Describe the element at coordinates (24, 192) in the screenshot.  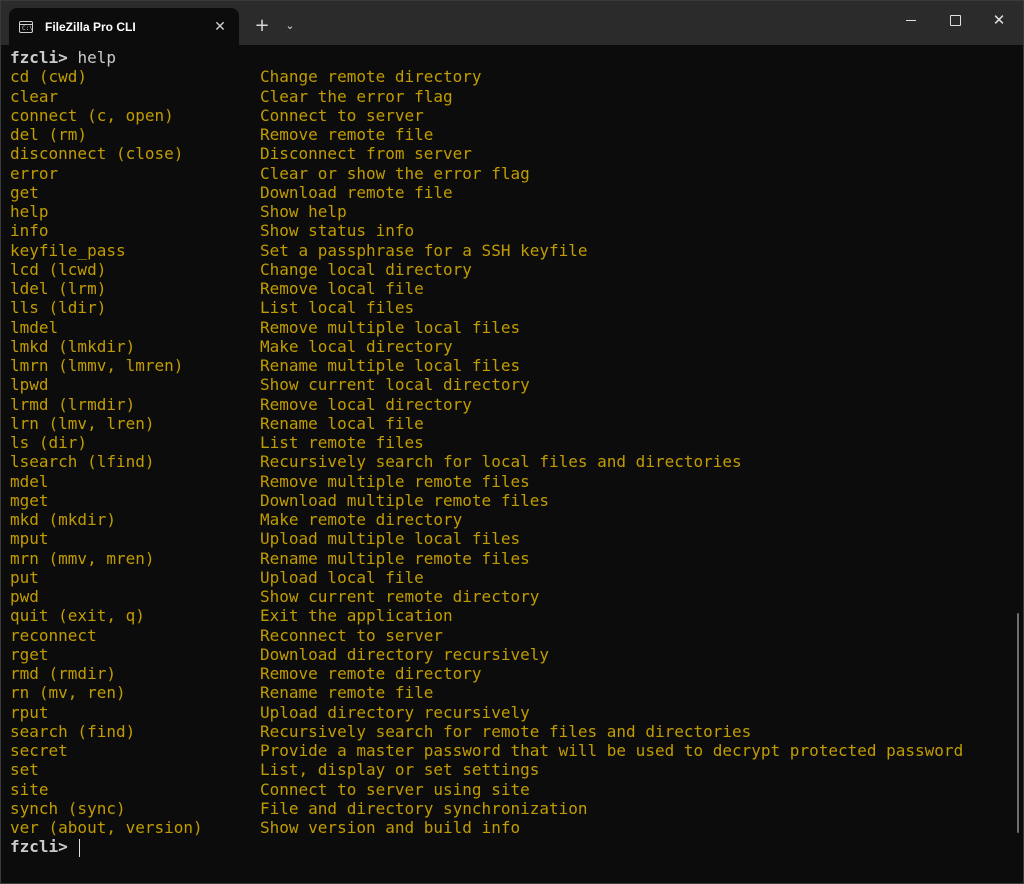
I see `command-name: get` at that location.